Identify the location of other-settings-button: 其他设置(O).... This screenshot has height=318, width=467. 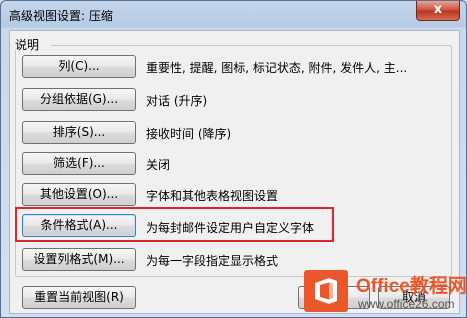
(79, 194).